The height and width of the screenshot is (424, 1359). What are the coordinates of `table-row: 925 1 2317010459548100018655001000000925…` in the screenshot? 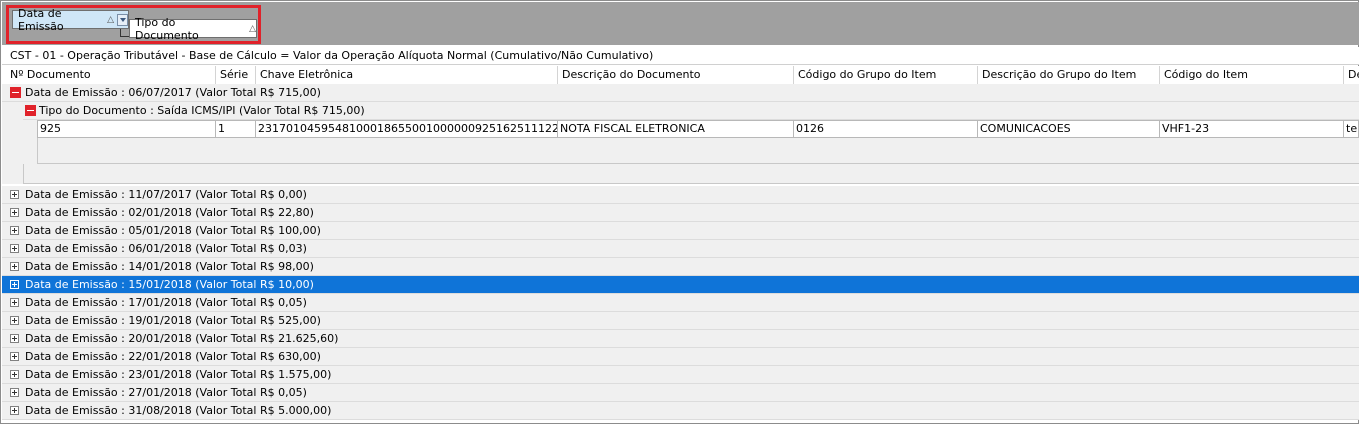 It's located at (698, 129).